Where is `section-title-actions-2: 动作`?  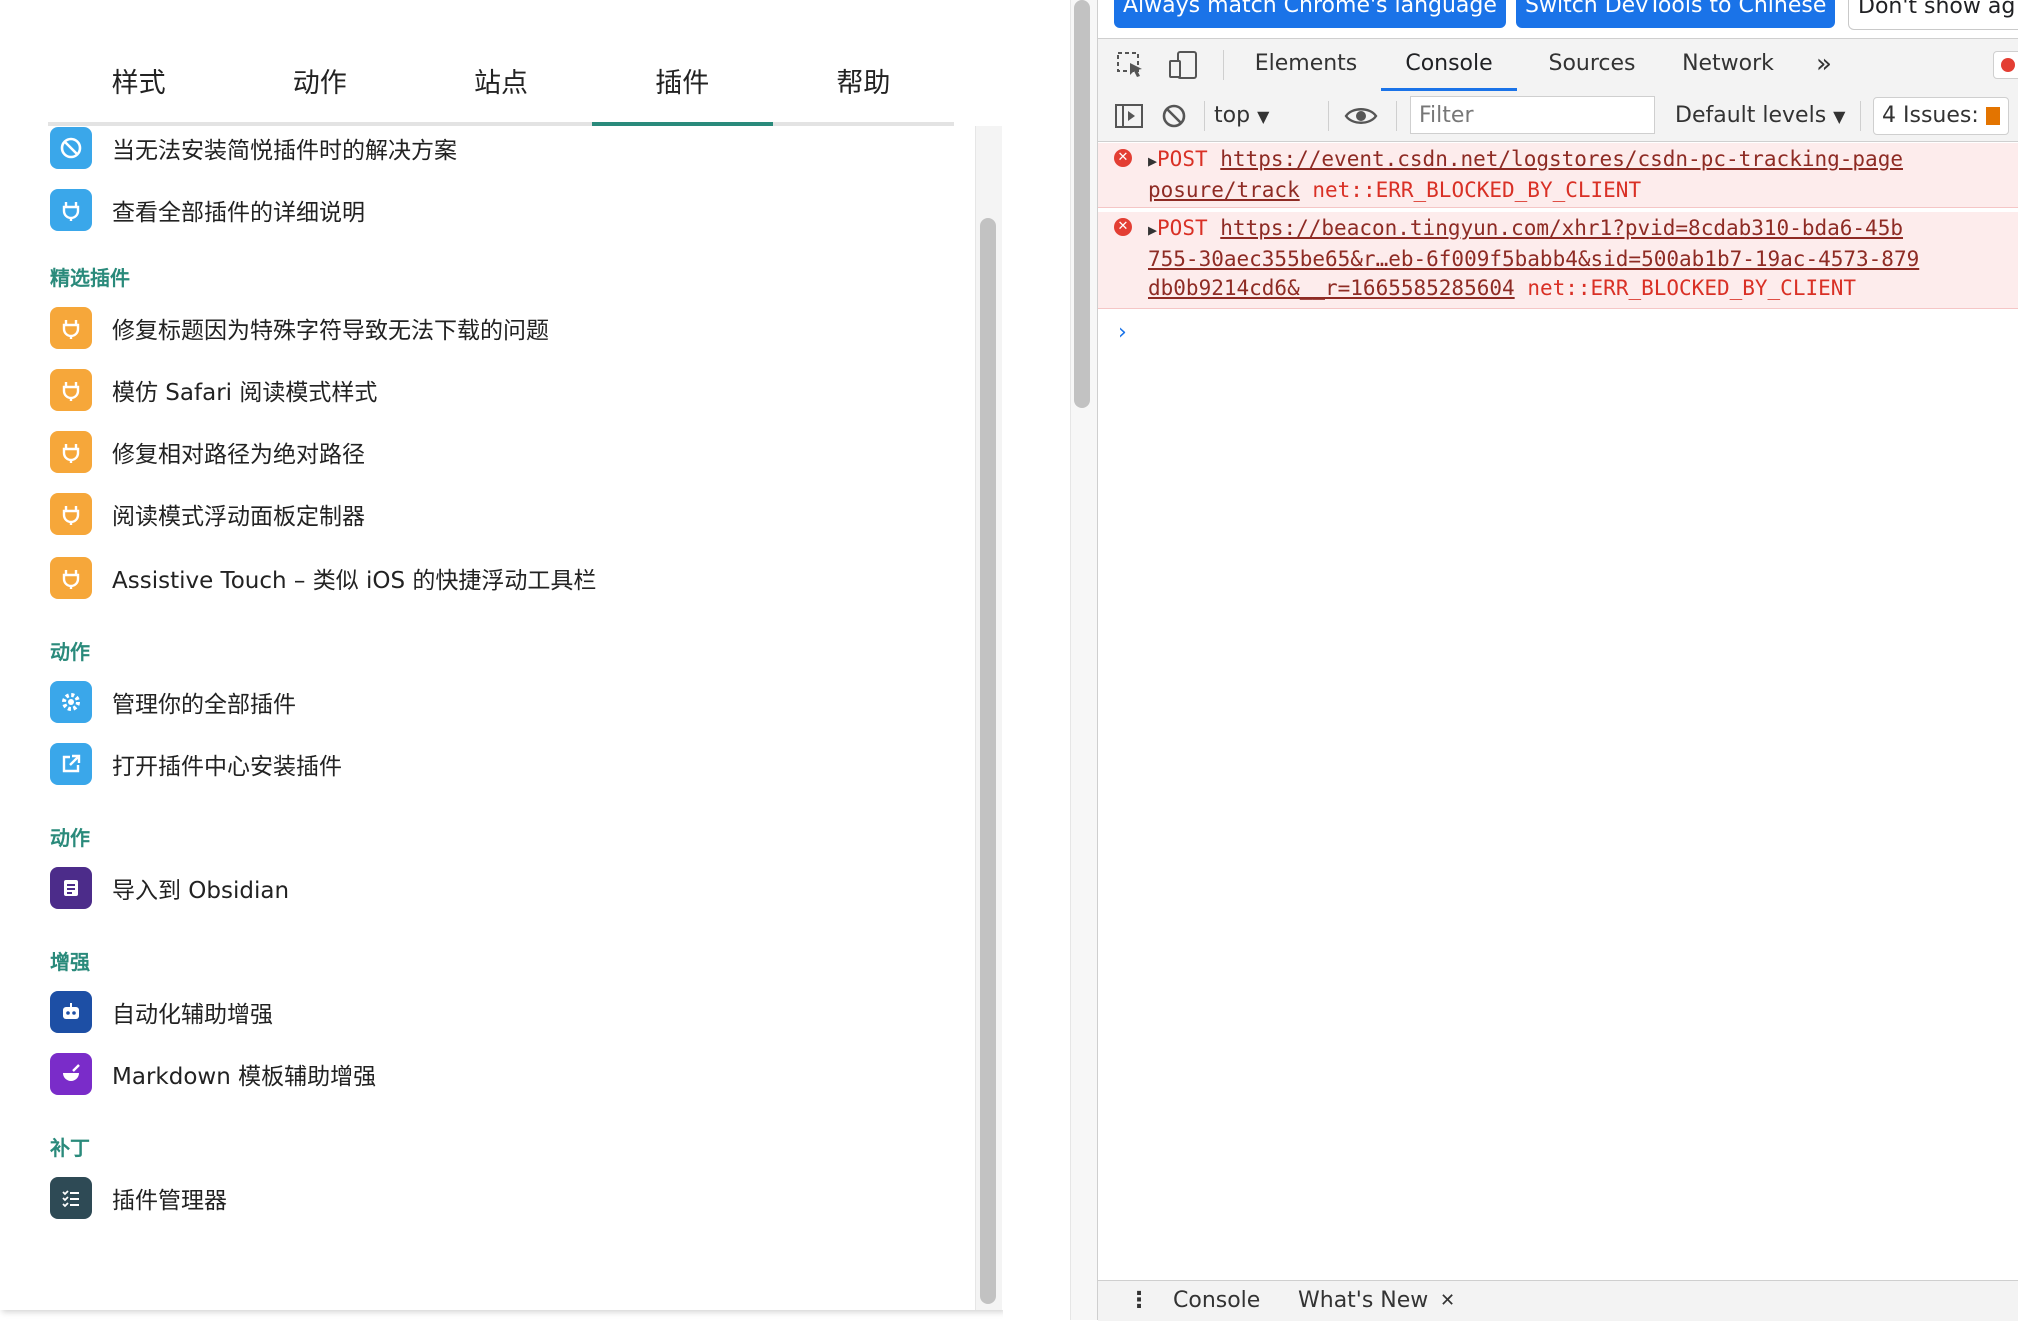 section-title-actions-2: 动作 is located at coordinates (70, 838).